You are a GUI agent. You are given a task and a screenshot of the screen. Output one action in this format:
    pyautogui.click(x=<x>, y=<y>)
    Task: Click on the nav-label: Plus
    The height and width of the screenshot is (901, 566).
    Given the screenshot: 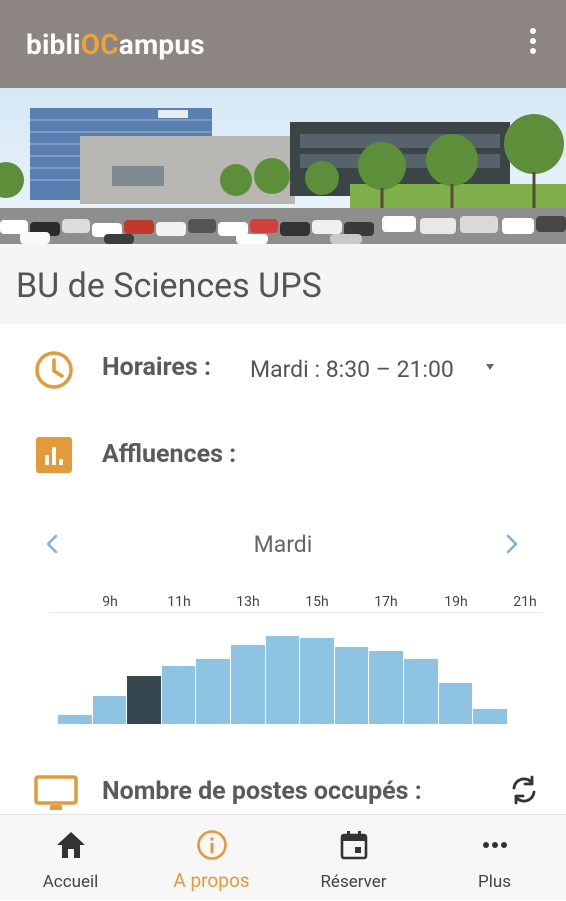 What is the action you would take?
    pyautogui.click(x=494, y=882)
    